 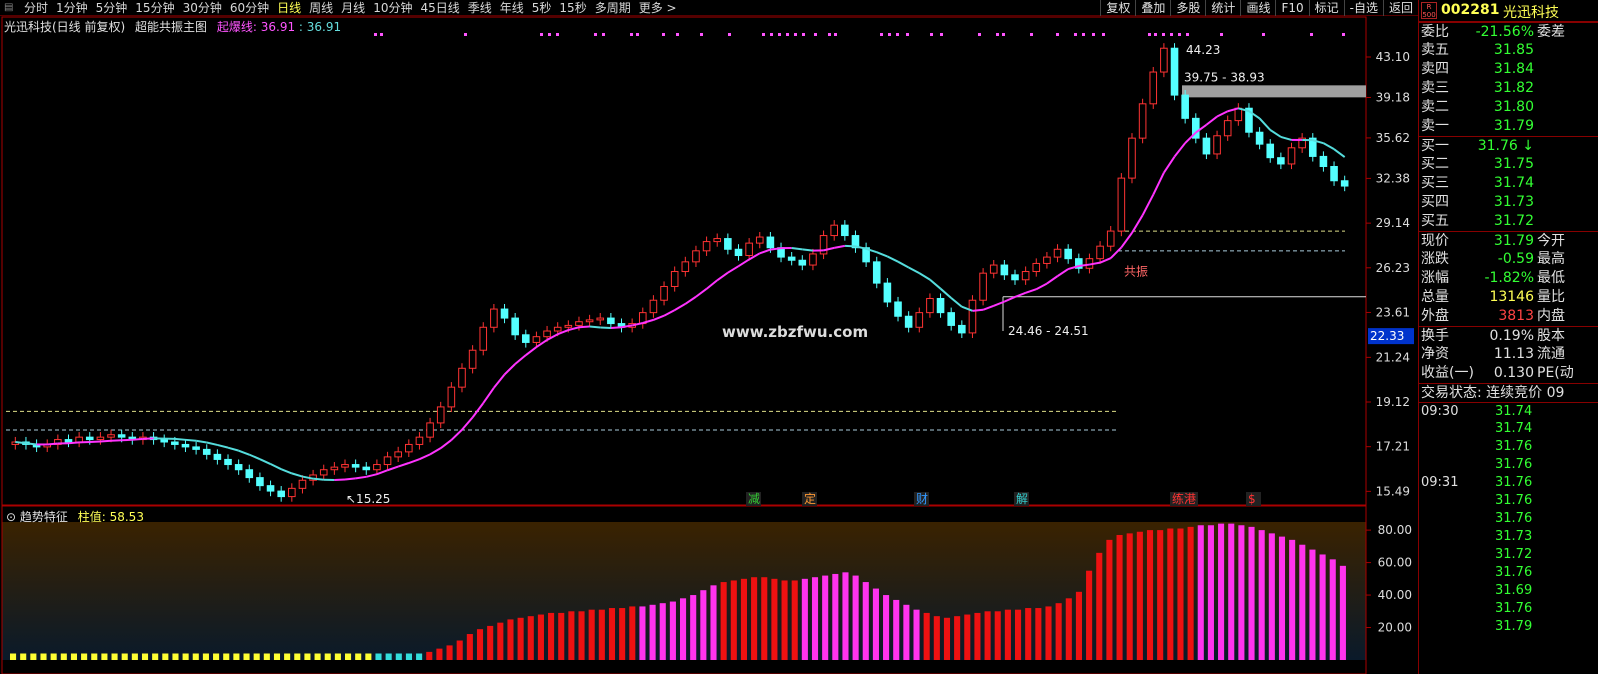 What do you see at coordinates (171, 27) in the screenshot?
I see `indicator-name: 超能共振主图` at bounding box center [171, 27].